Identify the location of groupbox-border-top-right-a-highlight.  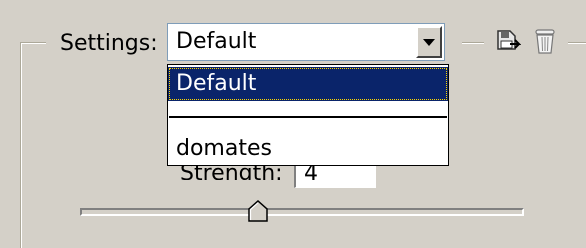
(473, 43).